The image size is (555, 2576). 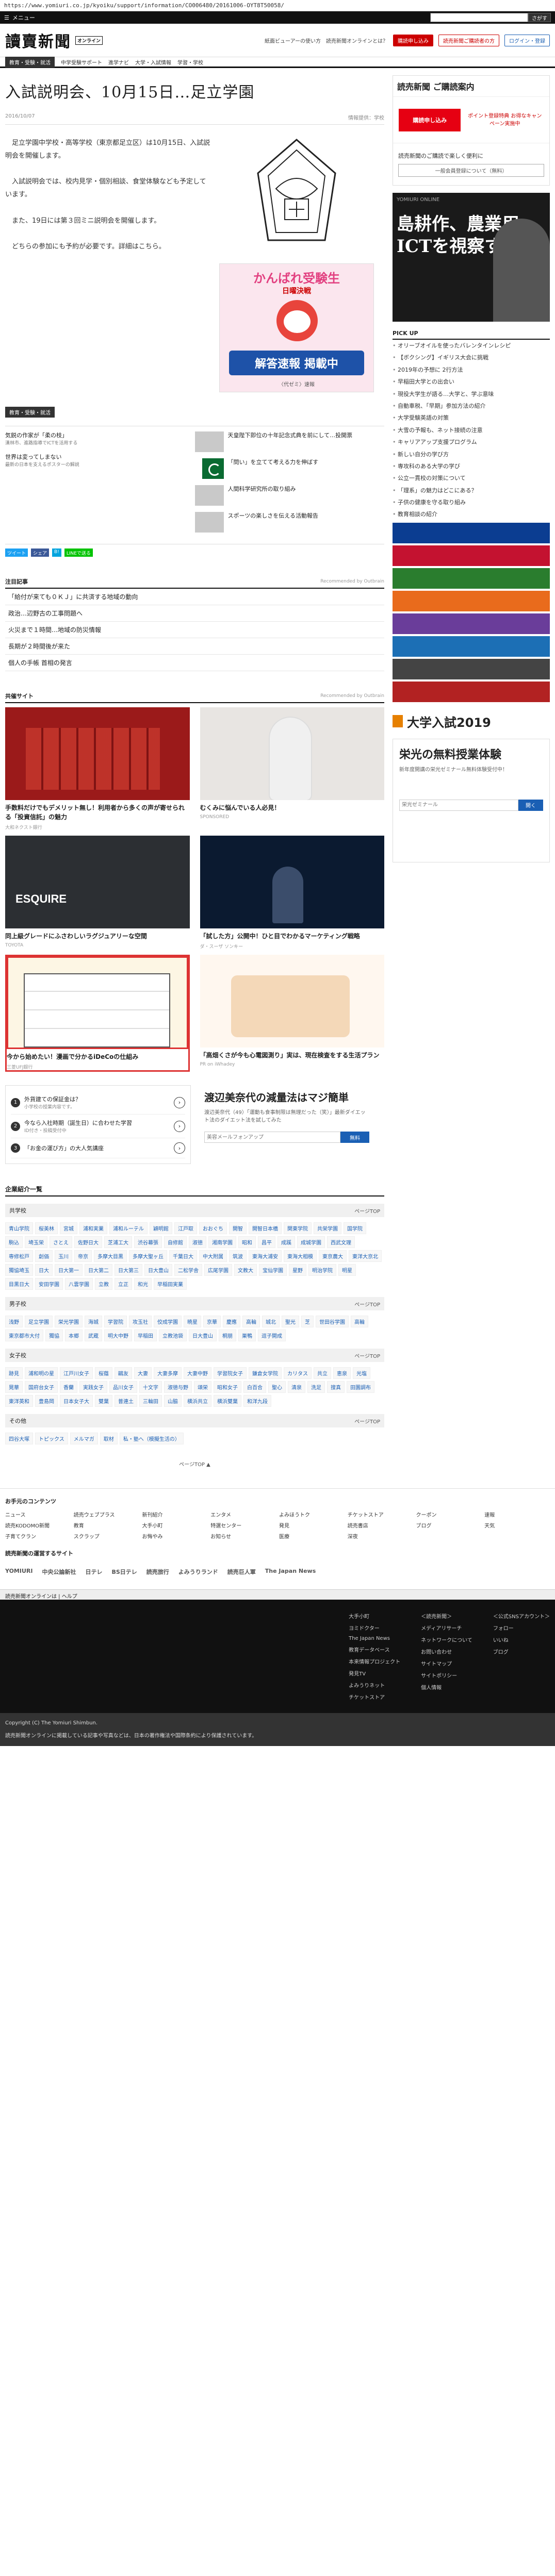 What do you see at coordinates (530, 805) in the screenshot?
I see `eikou-button: 開く` at bounding box center [530, 805].